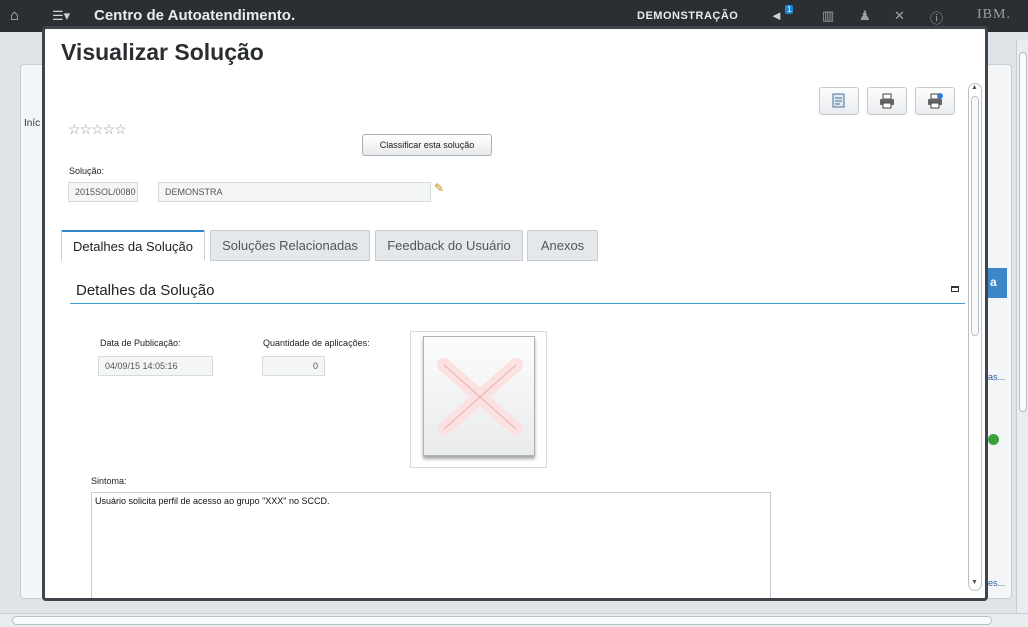 The height and width of the screenshot is (627, 1028). What do you see at coordinates (994, 14) in the screenshot?
I see `ibm-logo: IBM.` at bounding box center [994, 14].